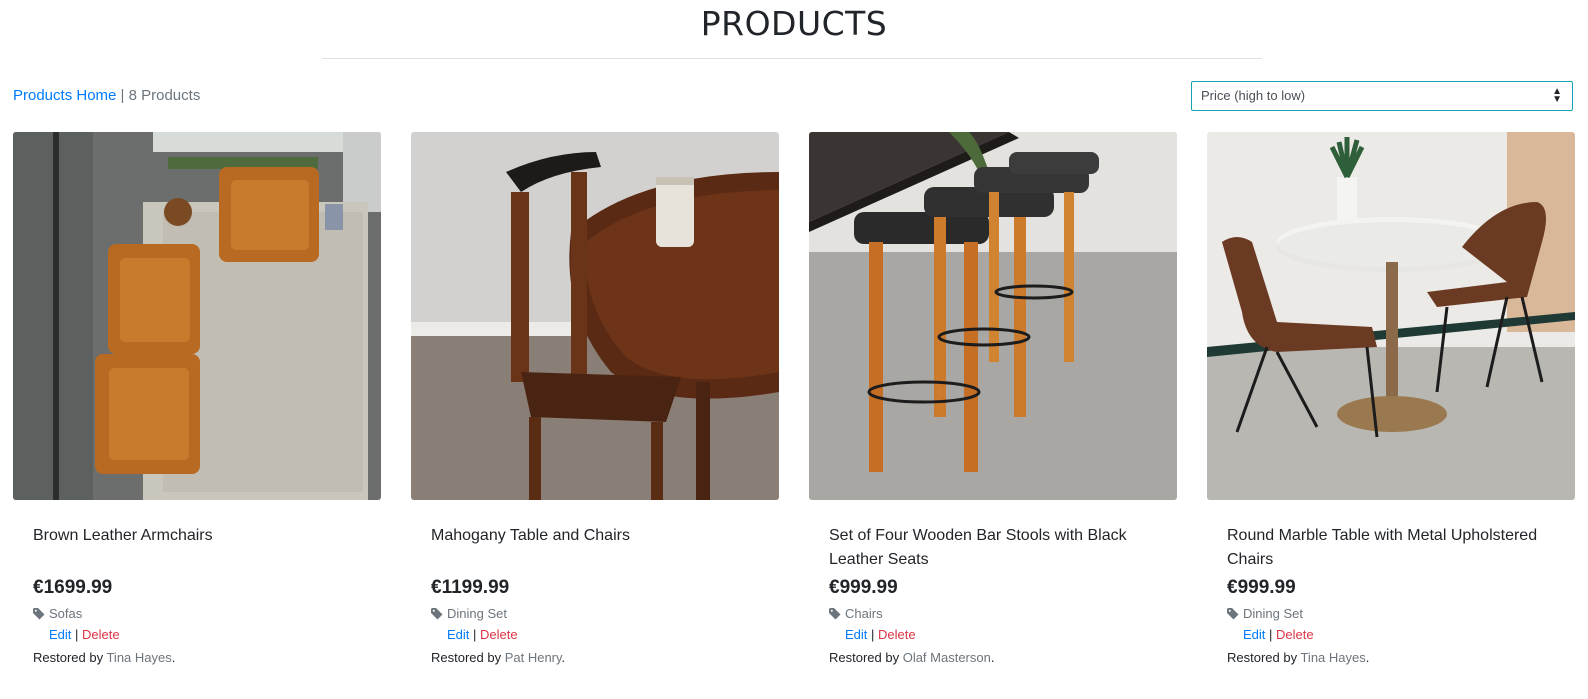 This screenshot has width=1588, height=699. What do you see at coordinates (197, 613) in the screenshot?
I see `product-category: Sofas` at bounding box center [197, 613].